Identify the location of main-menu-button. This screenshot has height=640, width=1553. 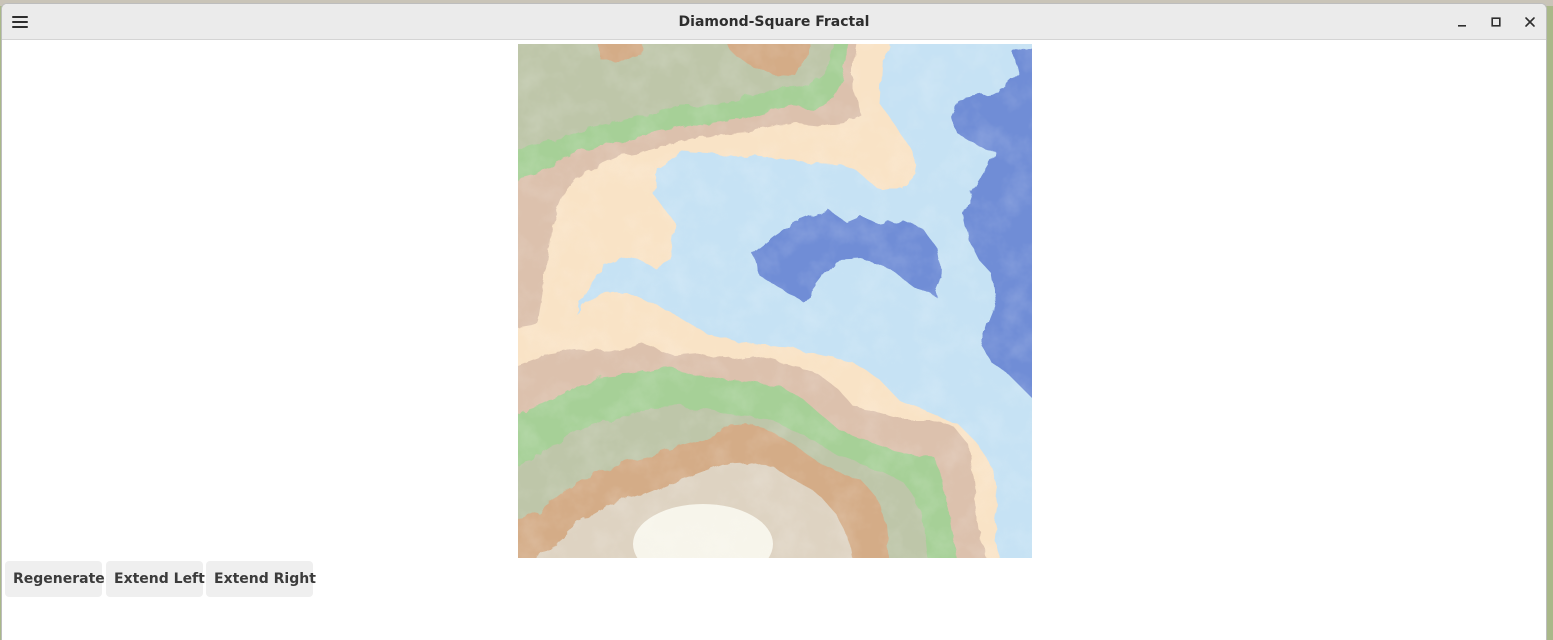
(20, 22).